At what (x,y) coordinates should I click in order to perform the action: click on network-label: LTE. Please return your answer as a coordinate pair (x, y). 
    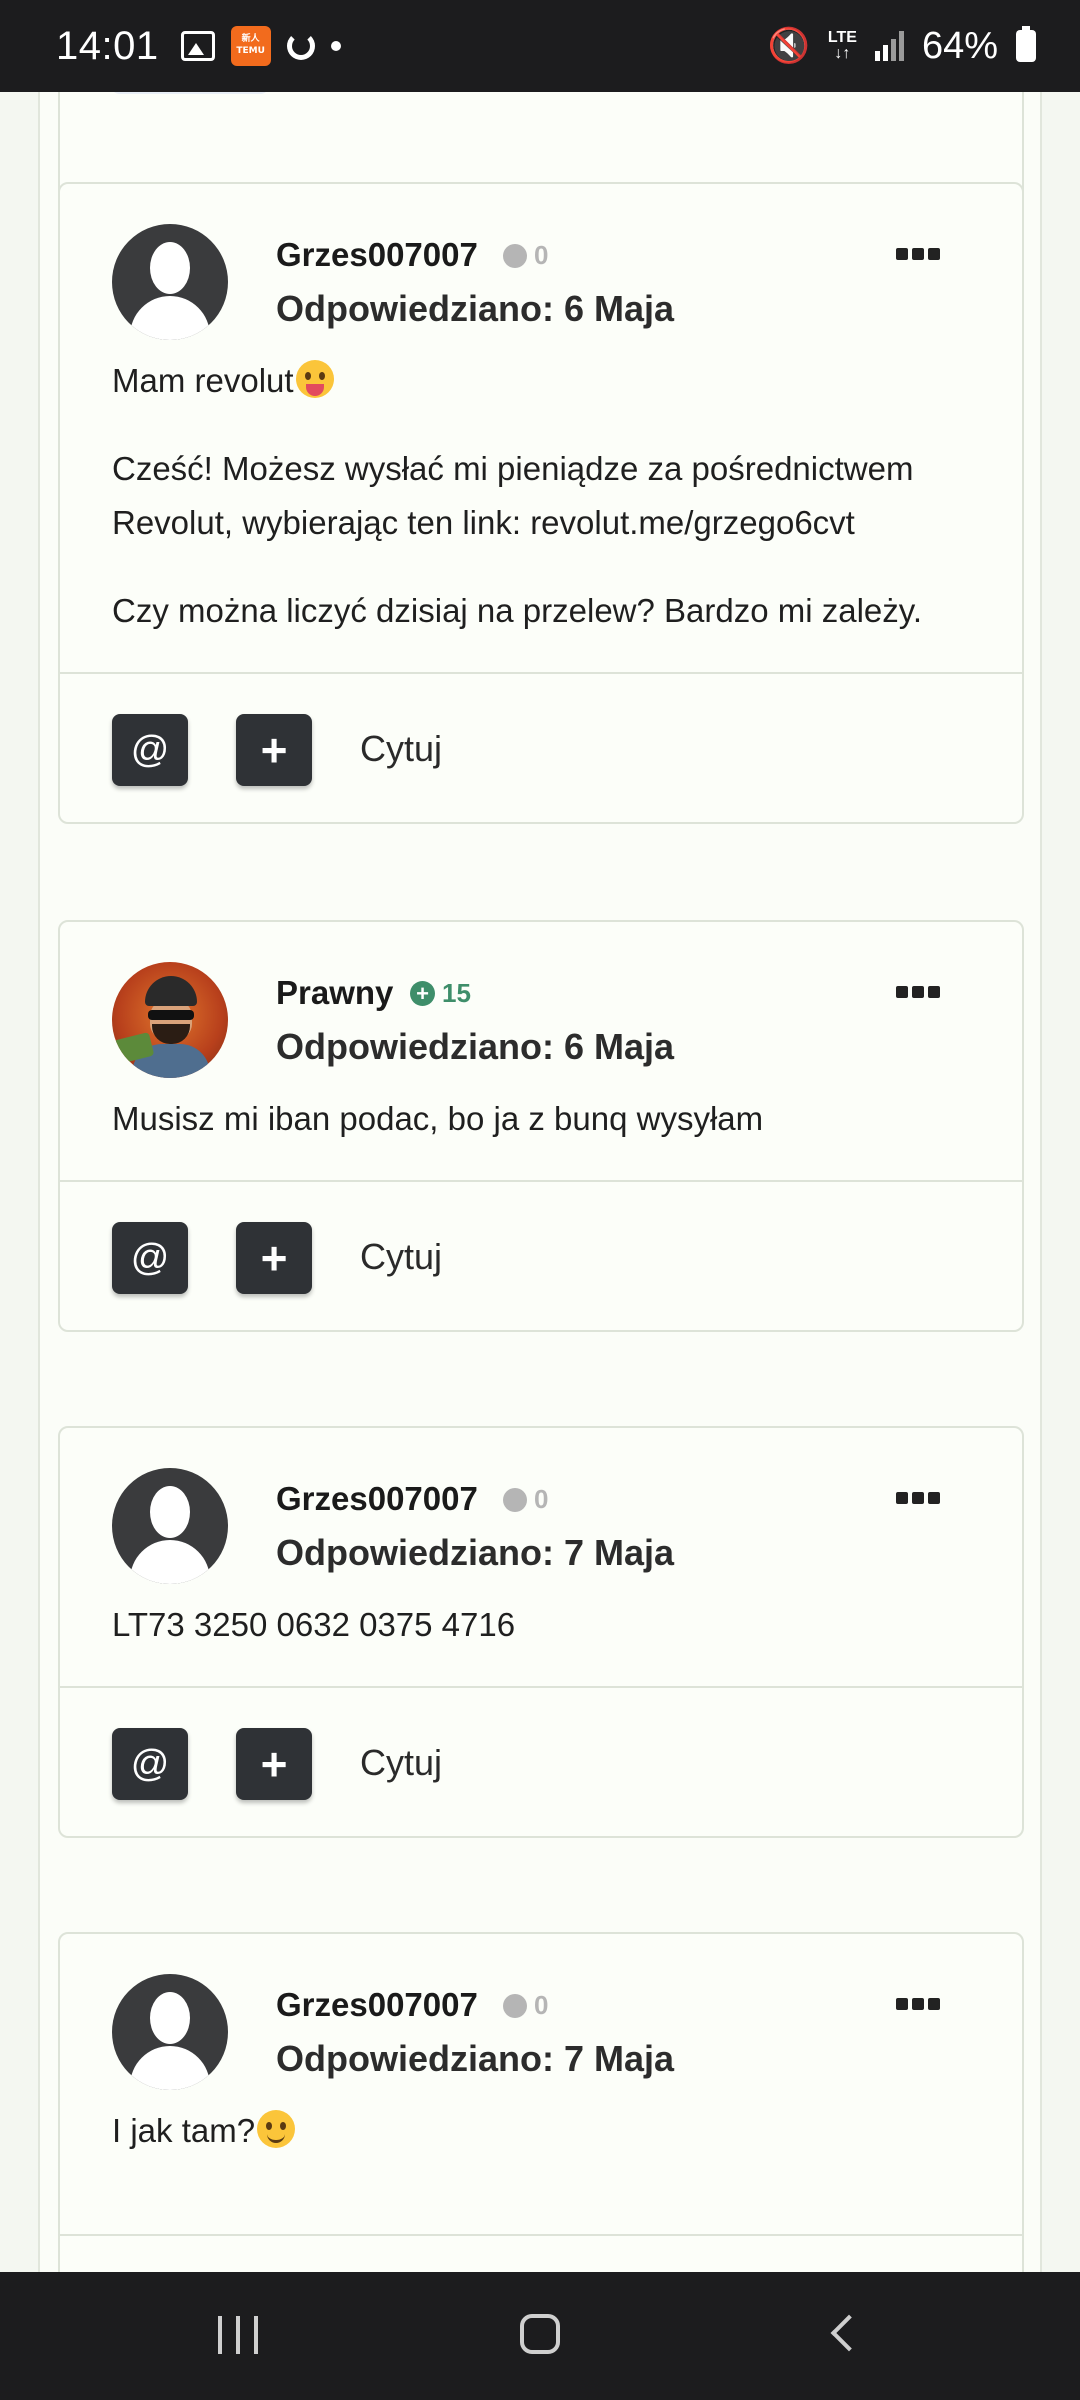
    Looking at the image, I should click on (842, 37).